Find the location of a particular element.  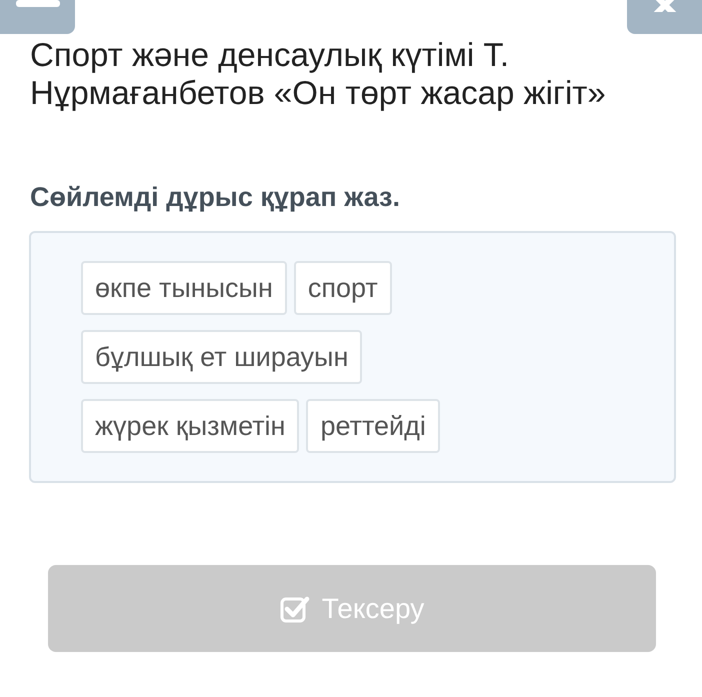

close-button is located at coordinates (664, 17).